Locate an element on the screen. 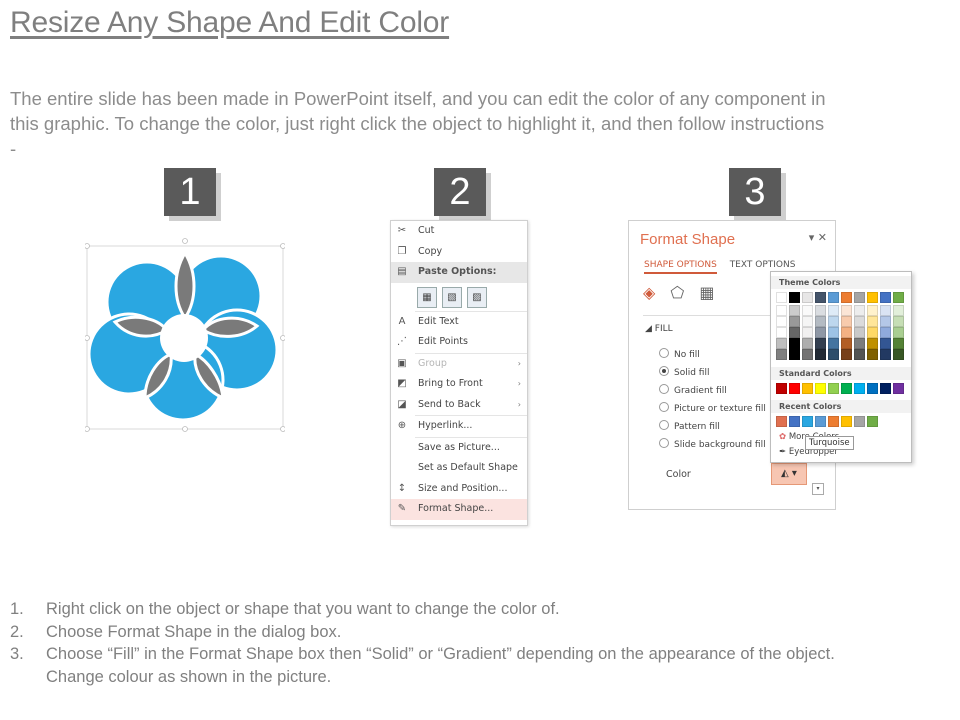  radio-picture-fill is located at coordinates (664, 407).